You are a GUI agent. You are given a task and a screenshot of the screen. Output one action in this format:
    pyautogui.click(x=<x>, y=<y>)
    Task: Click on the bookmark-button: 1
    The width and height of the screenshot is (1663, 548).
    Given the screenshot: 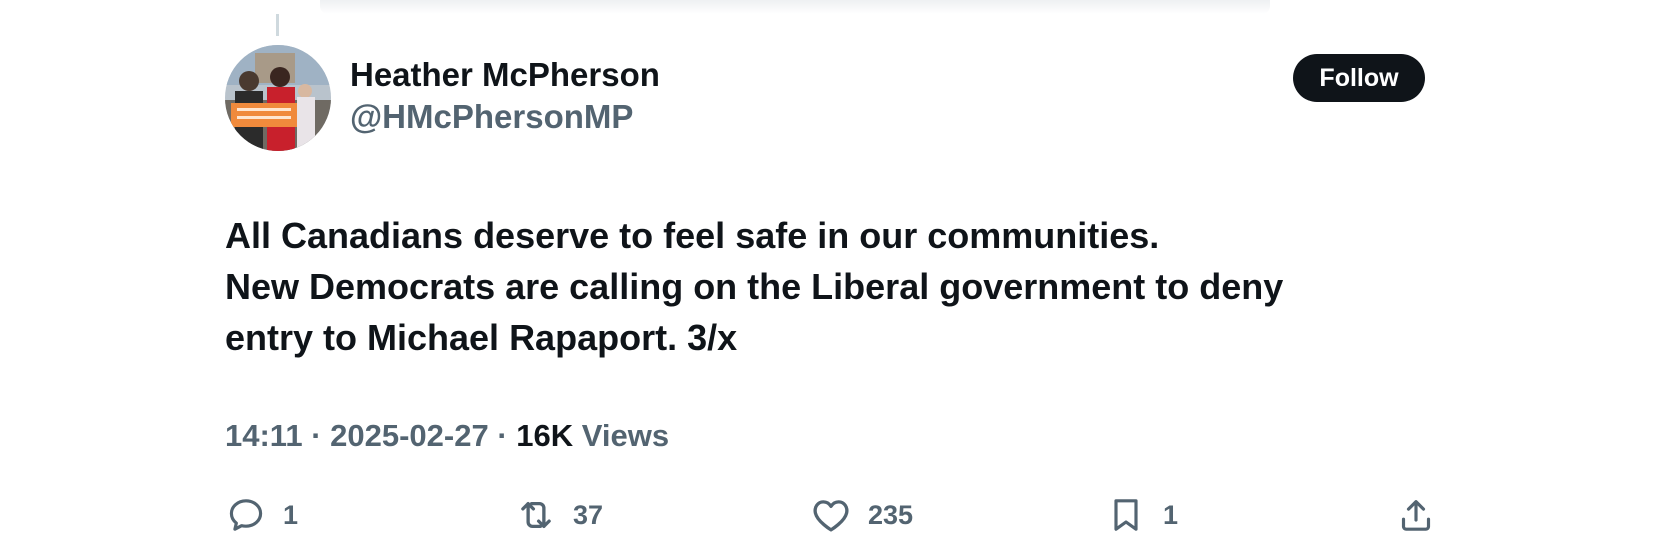 What is the action you would take?
    pyautogui.click(x=1141, y=515)
    